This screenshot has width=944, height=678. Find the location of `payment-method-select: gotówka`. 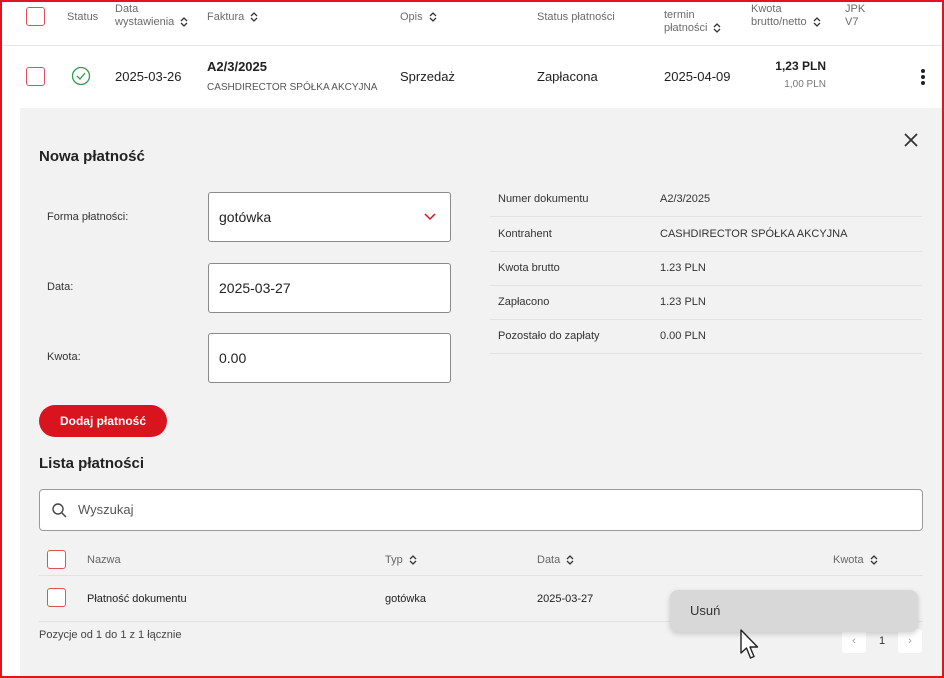

payment-method-select: gotówka is located at coordinates (329, 217).